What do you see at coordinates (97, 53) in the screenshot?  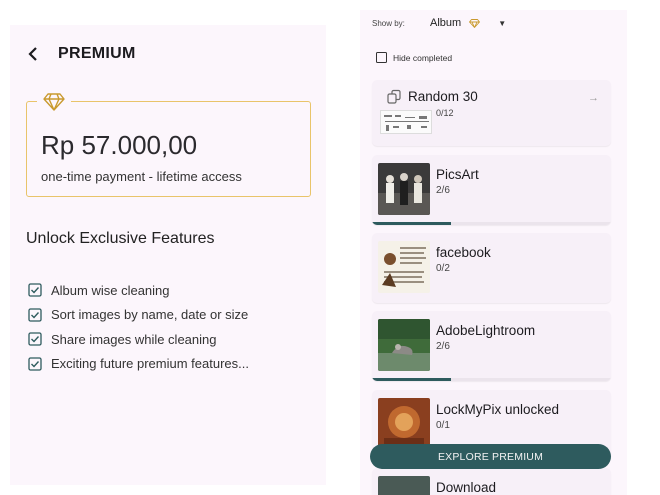 I see `page-title: PREMIUM` at bounding box center [97, 53].